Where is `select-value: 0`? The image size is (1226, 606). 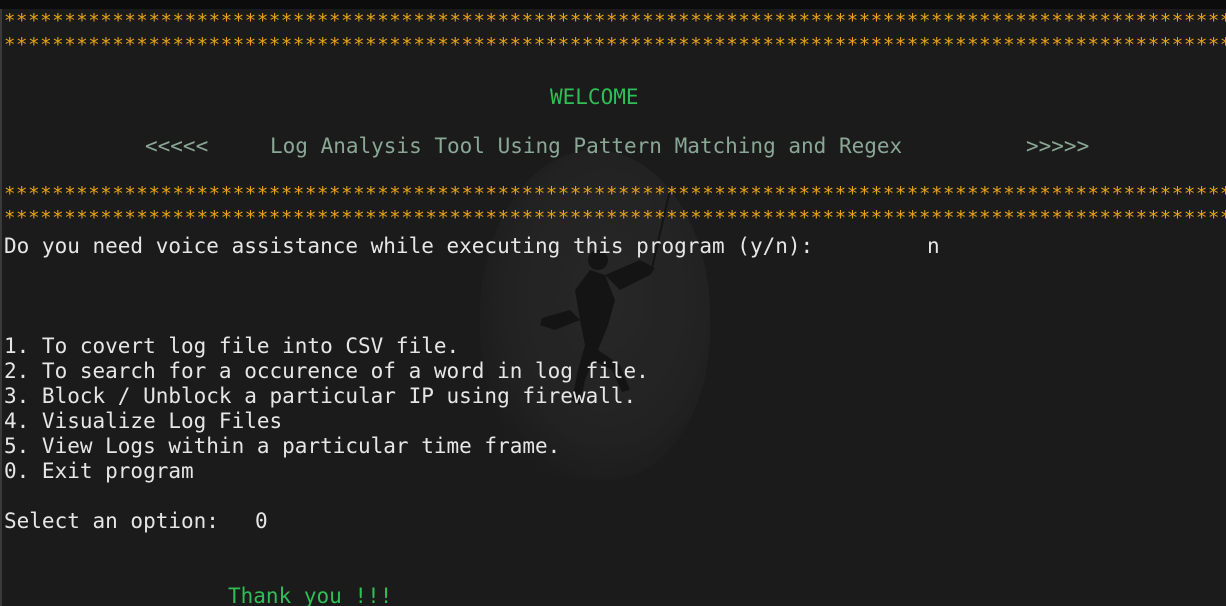 select-value: 0 is located at coordinates (261, 521).